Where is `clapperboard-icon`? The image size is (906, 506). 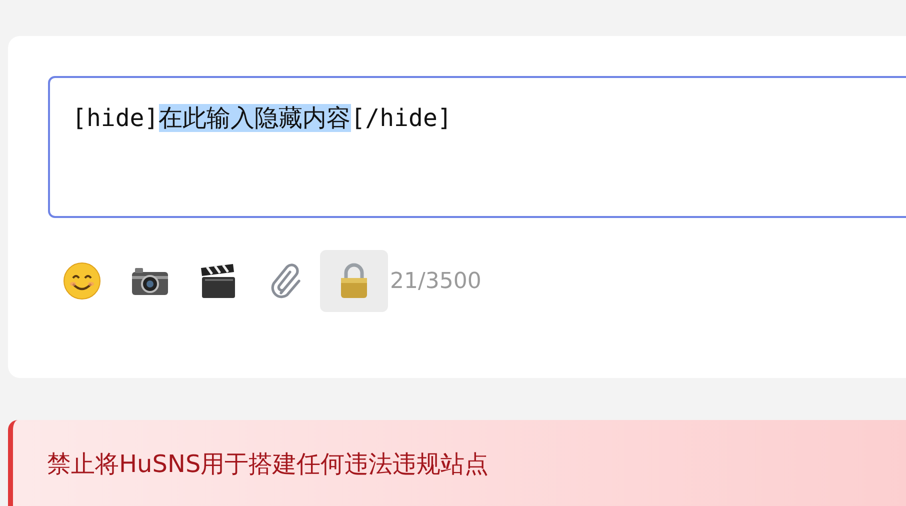
clapperboard-icon is located at coordinates (218, 281).